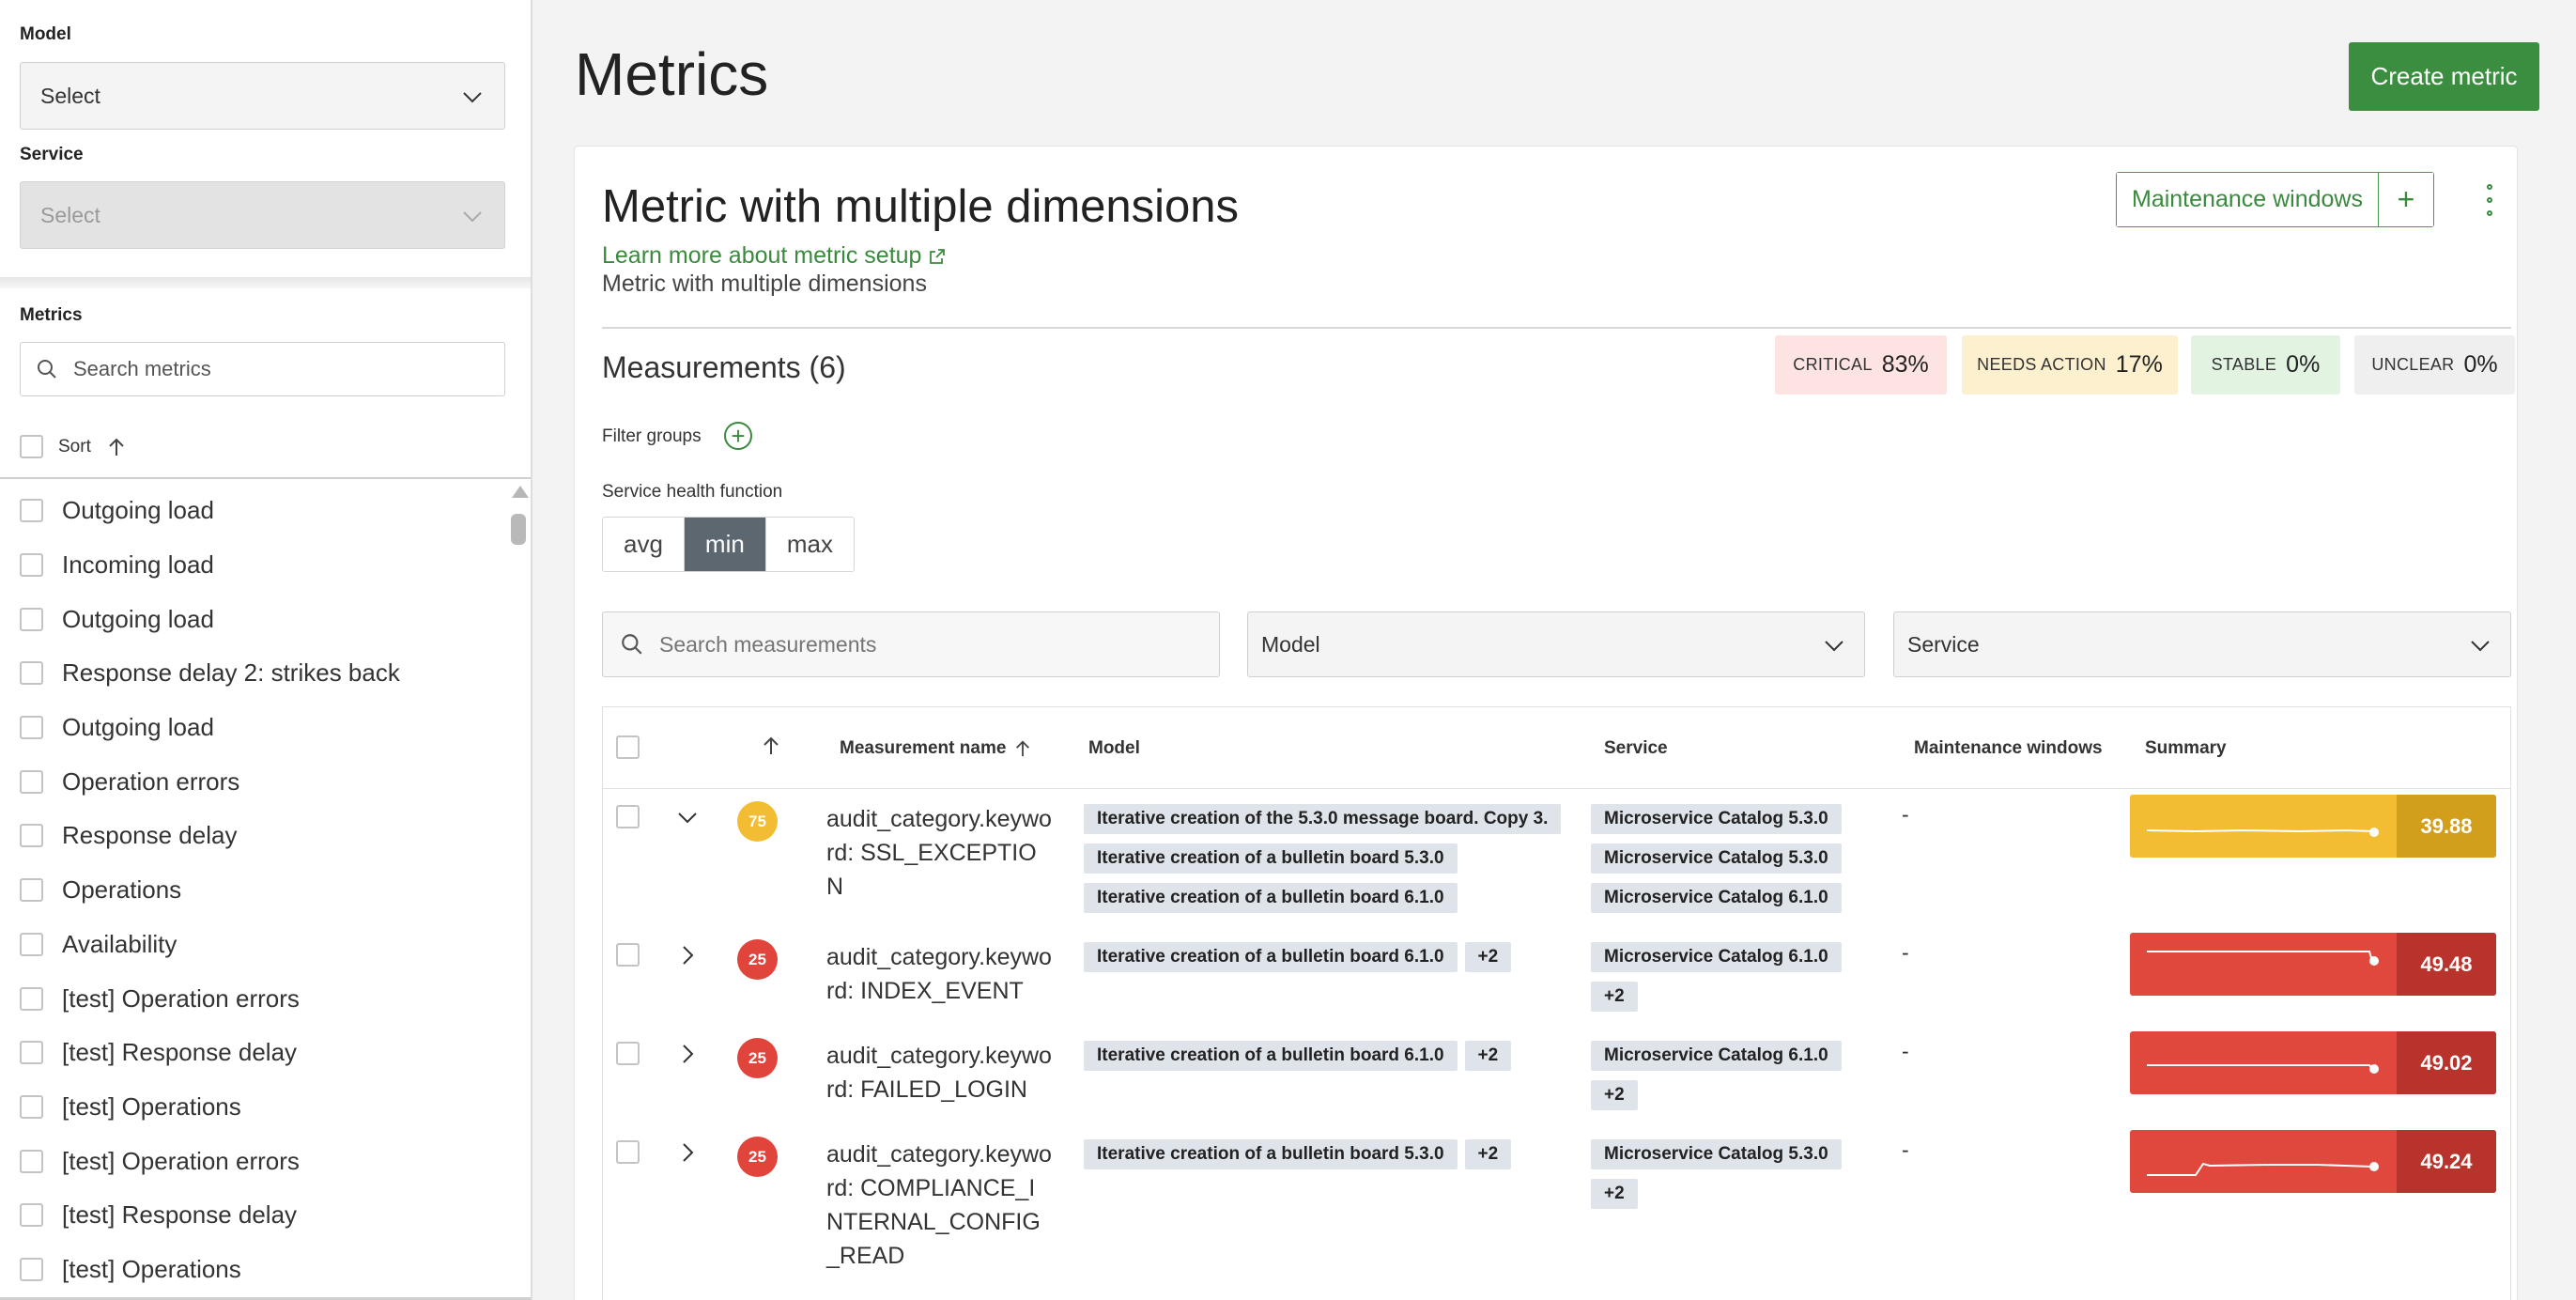 The image size is (2576, 1300). I want to click on health-option-avg: avg, so click(643, 544).